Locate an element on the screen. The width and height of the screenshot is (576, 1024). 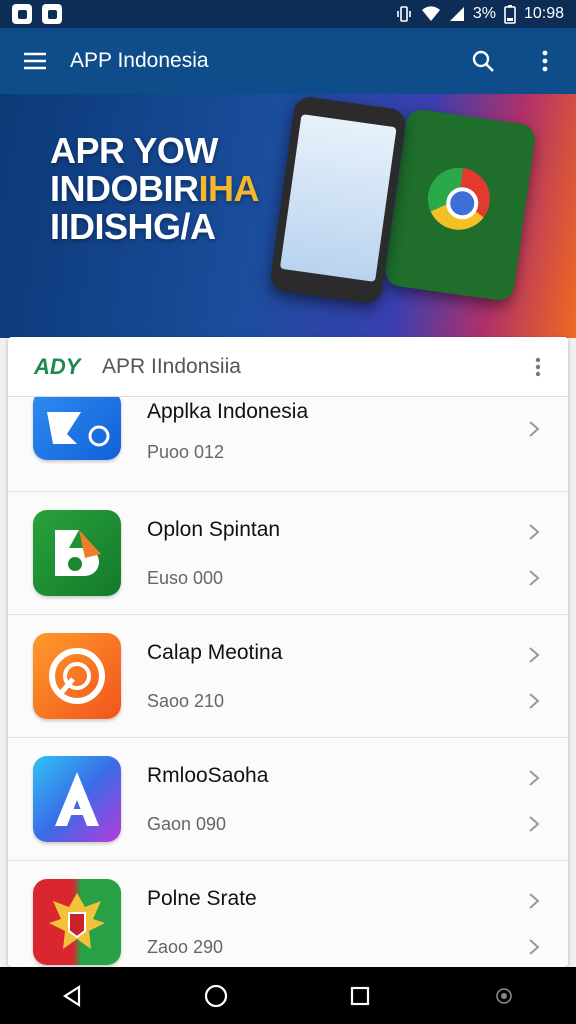
app-name: Calap Meotina is located at coordinates (215, 652).